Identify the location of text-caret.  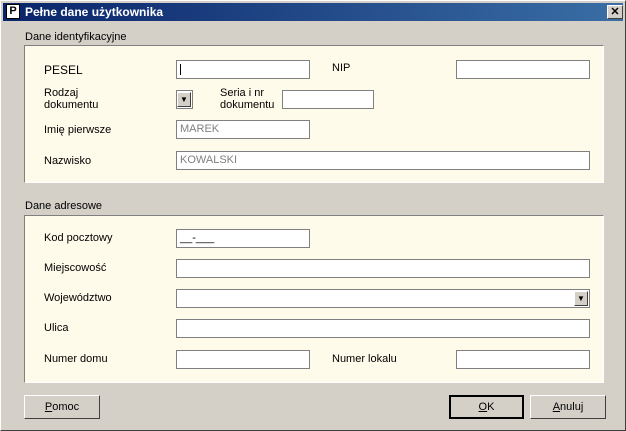
(180, 69).